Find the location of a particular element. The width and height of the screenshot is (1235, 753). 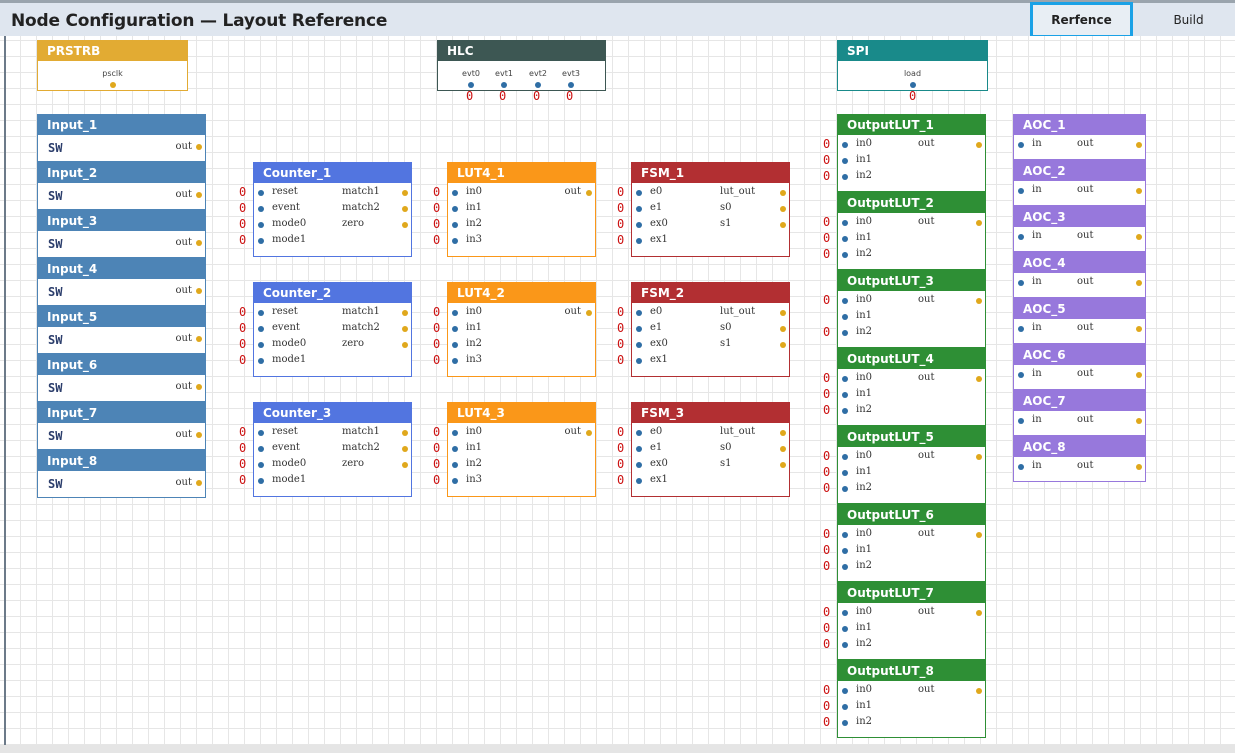

aoc-node-5: AOC_5 in out is located at coordinates (1079, 321).